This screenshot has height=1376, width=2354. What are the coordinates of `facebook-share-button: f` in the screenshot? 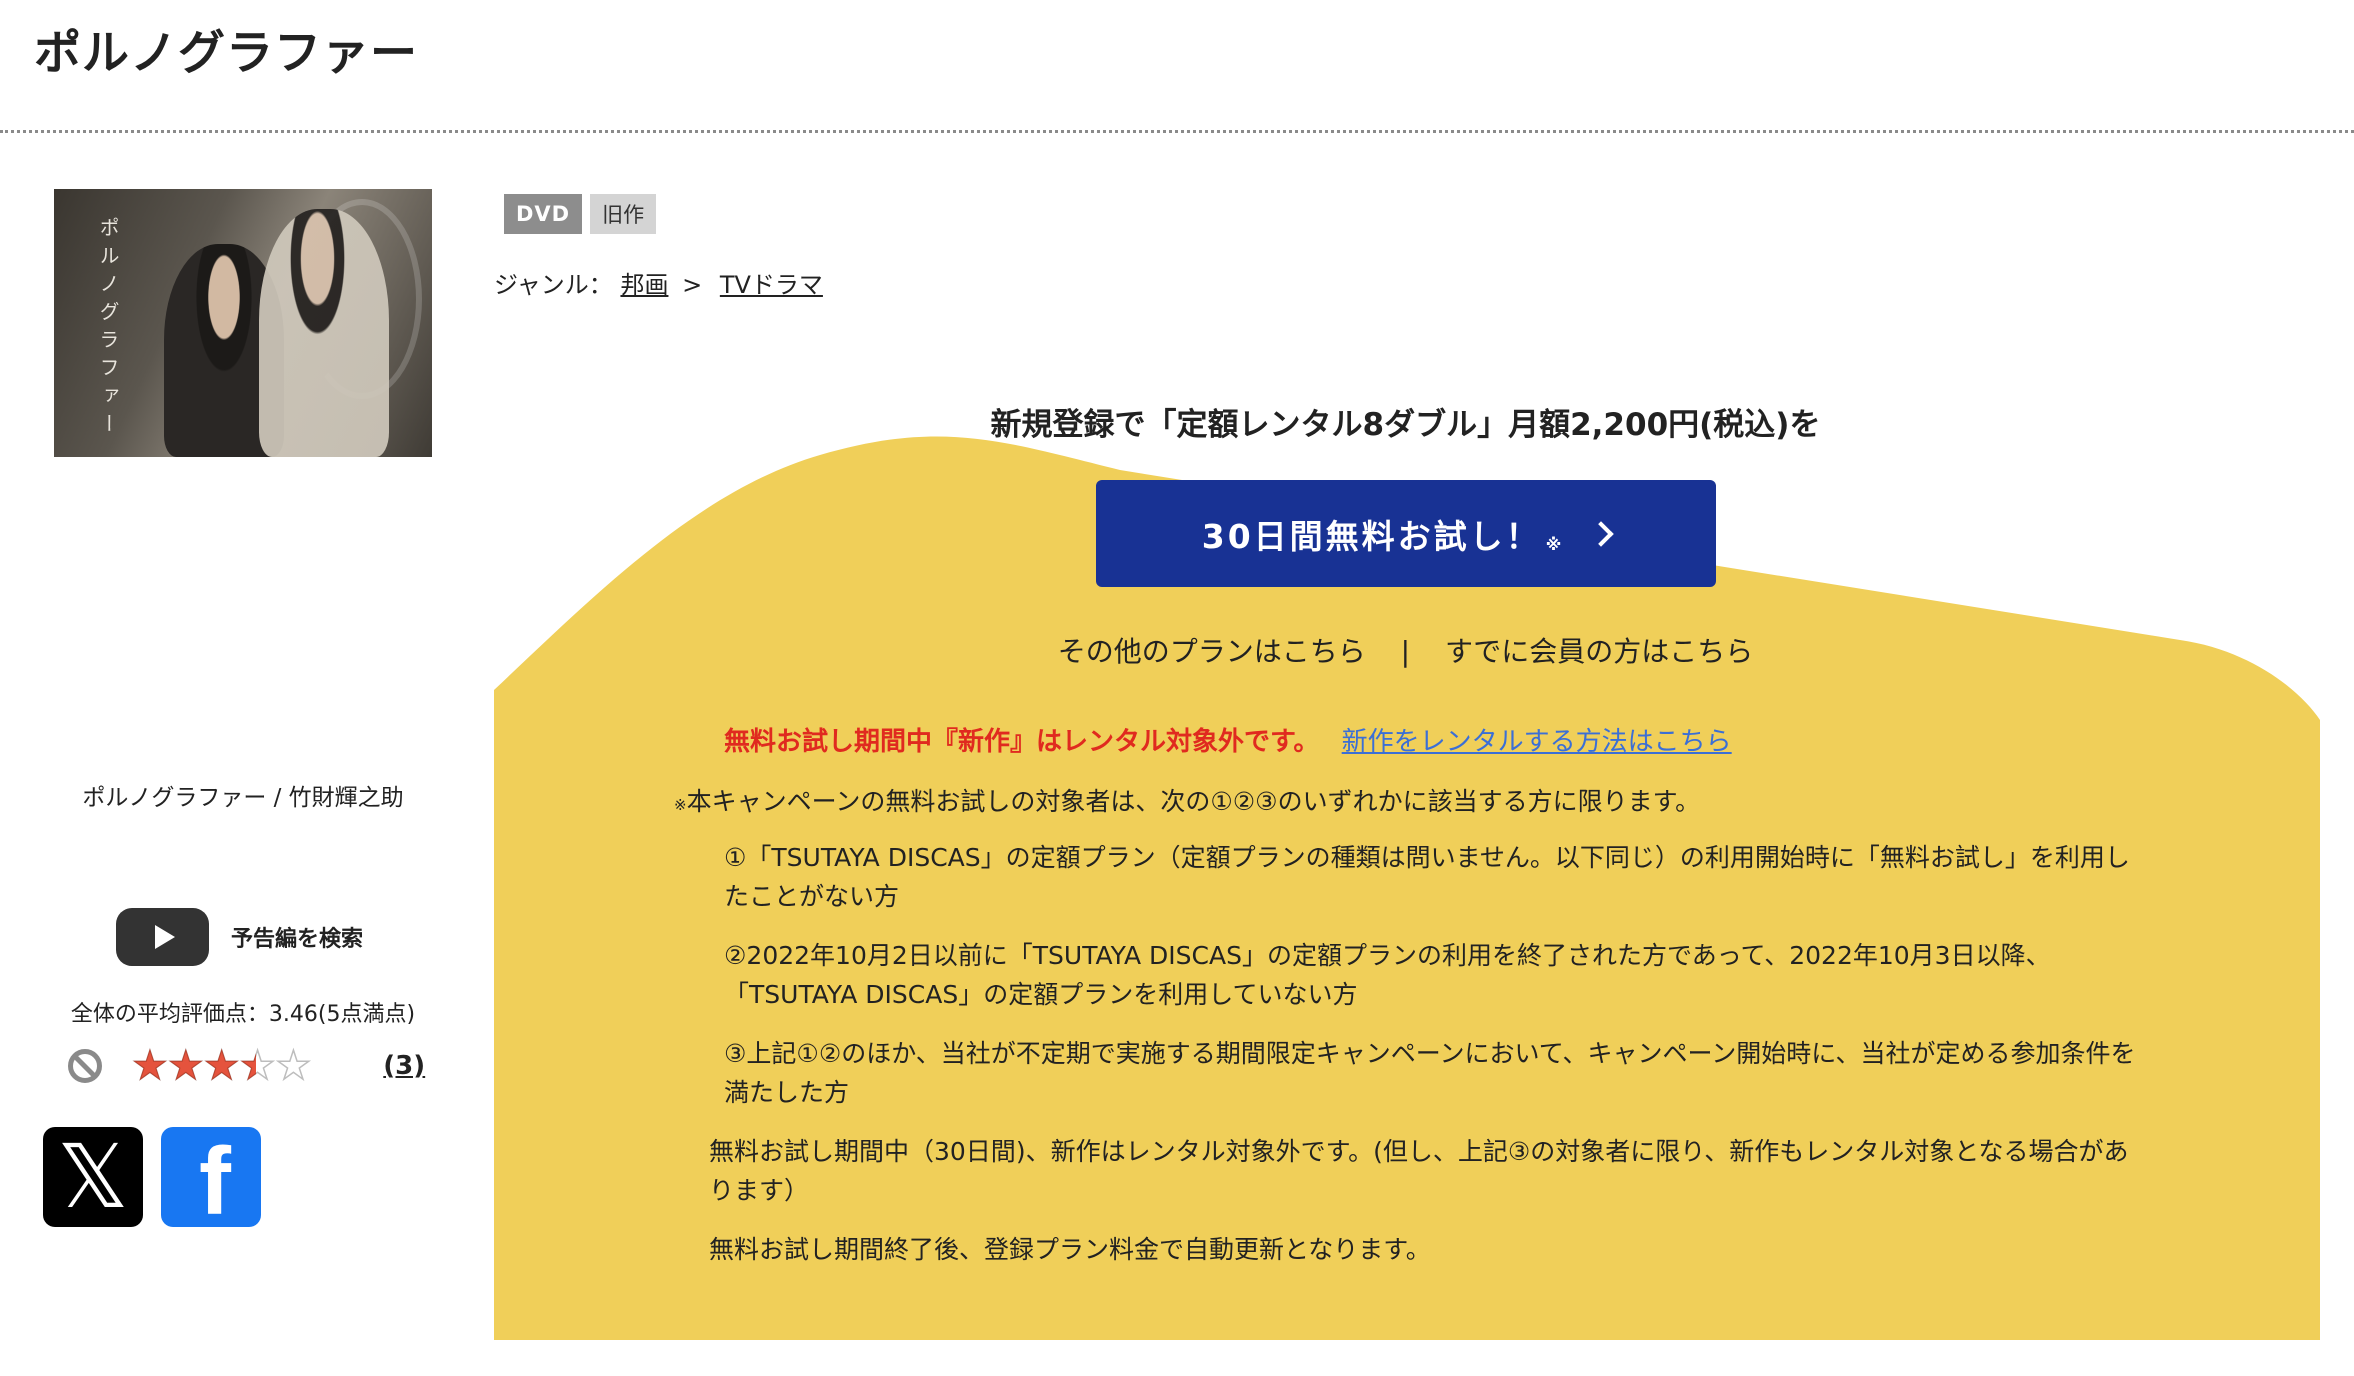 It's located at (211, 1177).